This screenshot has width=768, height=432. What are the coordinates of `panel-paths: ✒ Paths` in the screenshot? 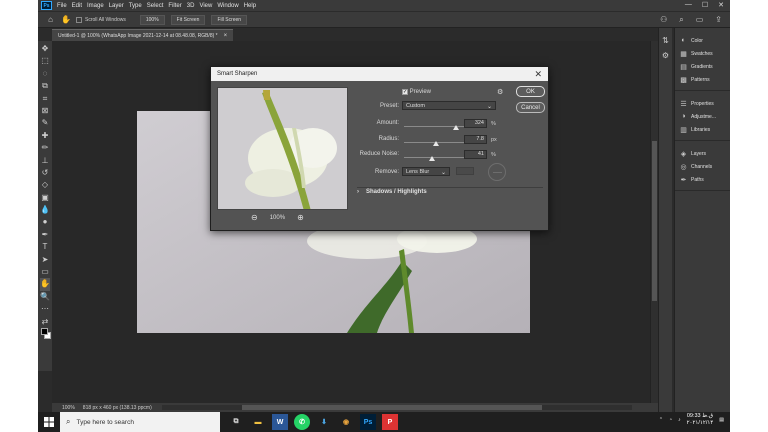 It's located at (702, 179).